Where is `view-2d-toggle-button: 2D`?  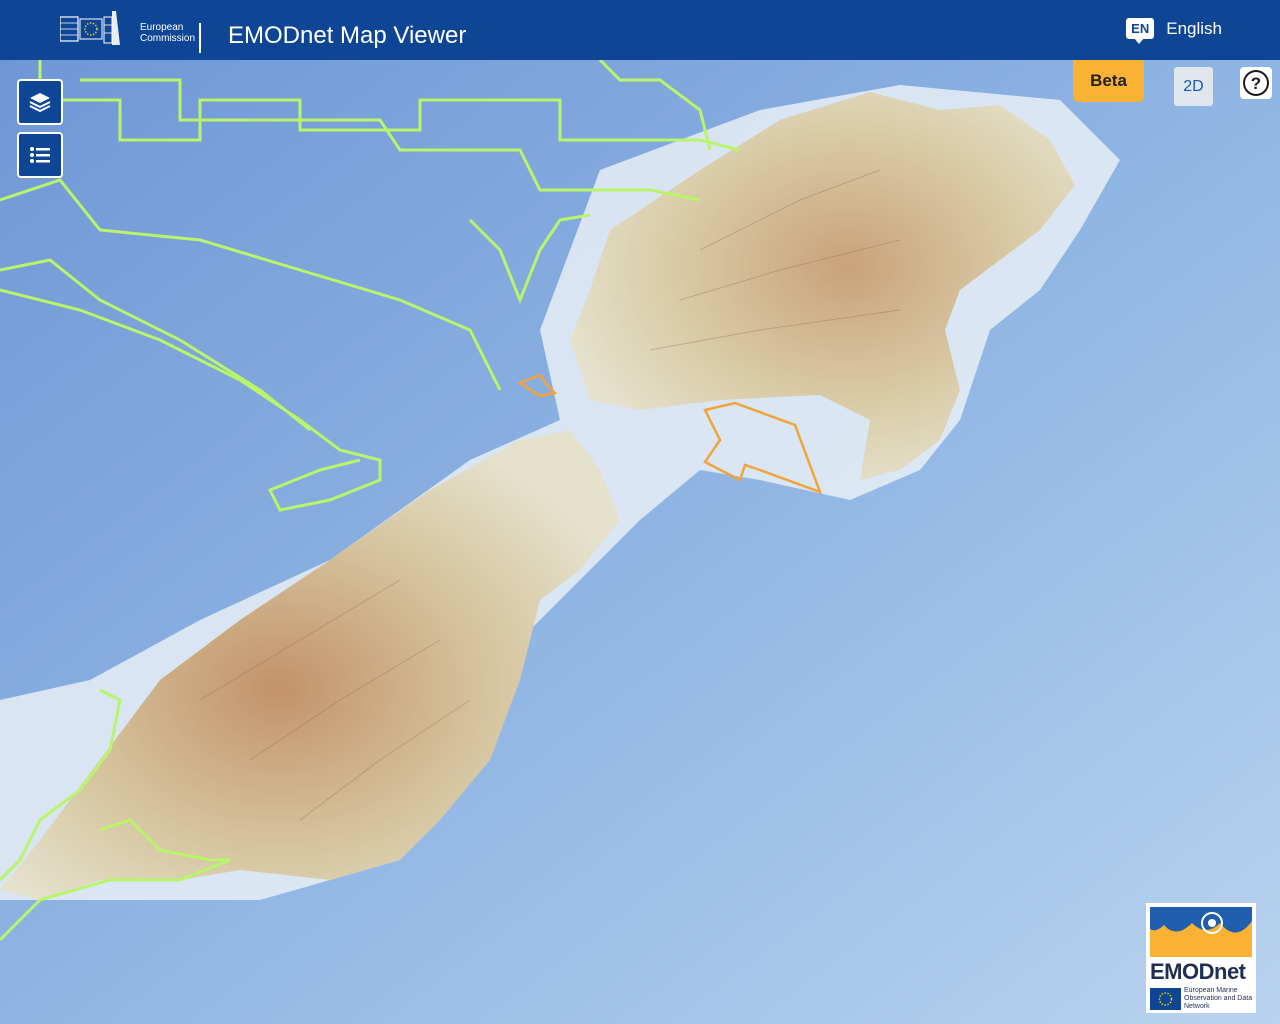
view-2d-toggle-button: 2D is located at coordinates (1193, 86).